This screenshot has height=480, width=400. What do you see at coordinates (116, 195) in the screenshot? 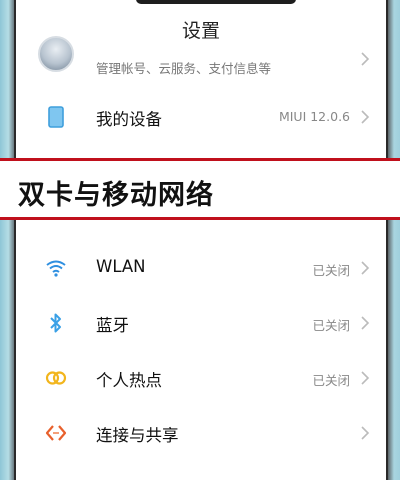
I see `caption-text: 双卡与移动网络` at bounding box center [116, 195].